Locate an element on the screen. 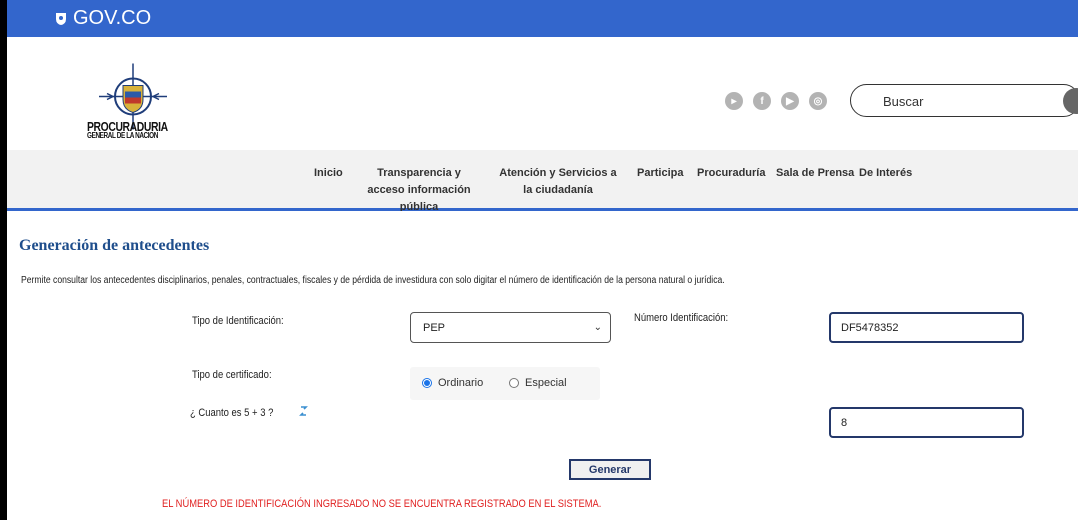  youtube-icon: ▸ is located at coordinates (734, 101).